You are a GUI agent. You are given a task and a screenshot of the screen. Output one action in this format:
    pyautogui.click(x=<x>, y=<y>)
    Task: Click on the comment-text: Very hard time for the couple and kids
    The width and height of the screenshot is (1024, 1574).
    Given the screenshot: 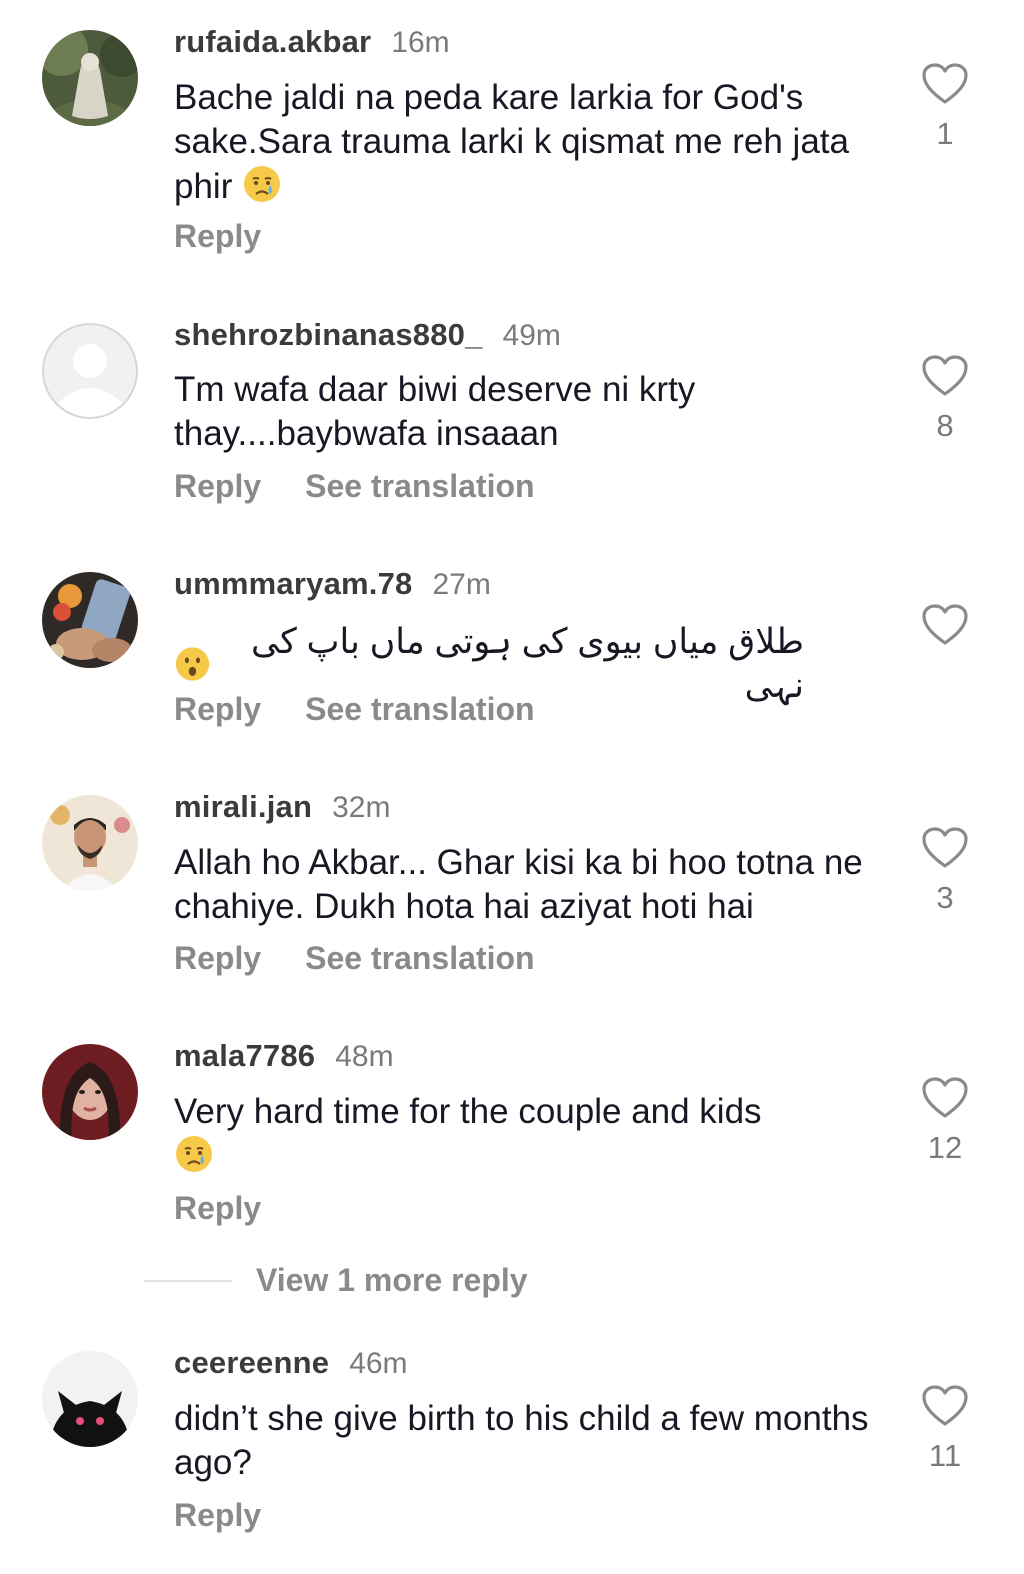 What is the action you would take?
    pyautogui.click(x=534, y=1134)
    